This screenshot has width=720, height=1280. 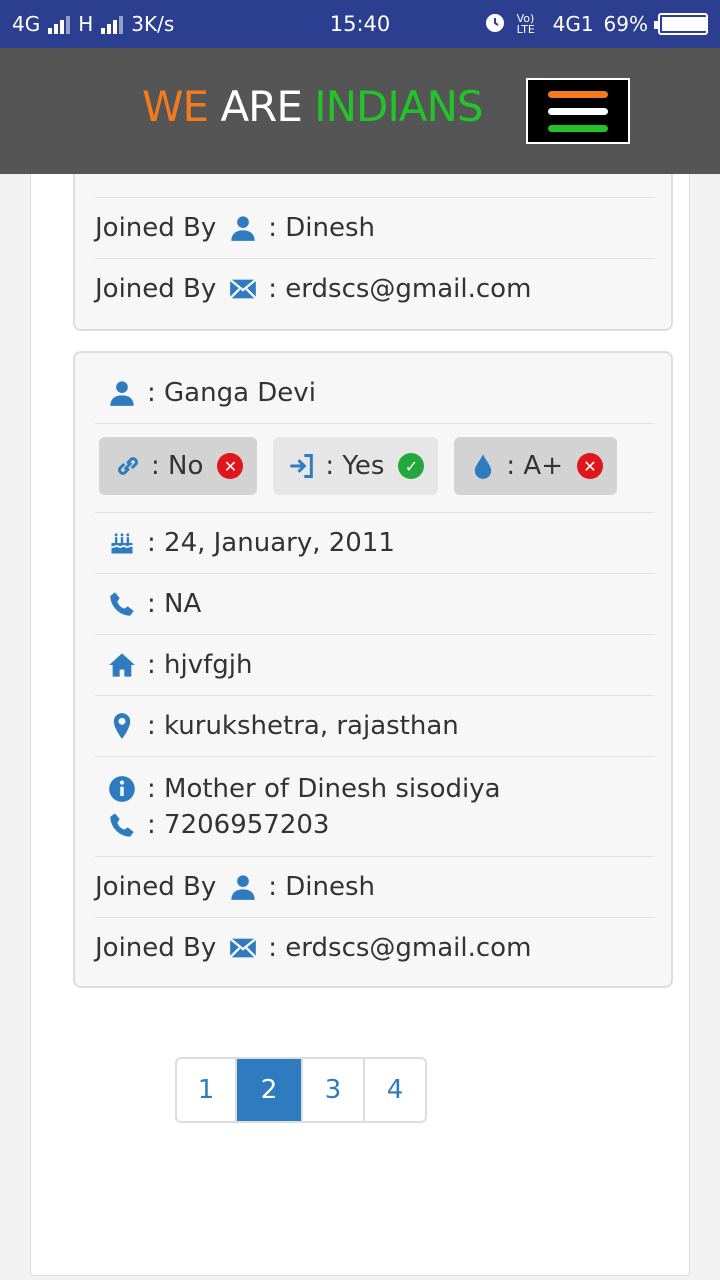 I want to click on join-badge-value: : Yes, so click(x=355, y=466).